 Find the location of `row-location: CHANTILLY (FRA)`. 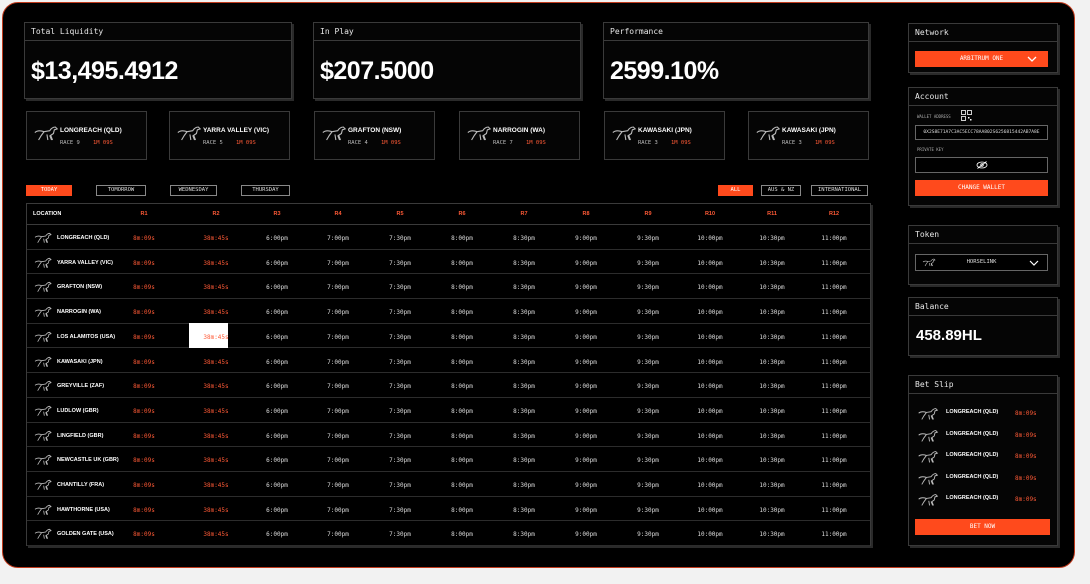

row-location: CHANTILLY (FRA) is located at coordinates (80, 485).